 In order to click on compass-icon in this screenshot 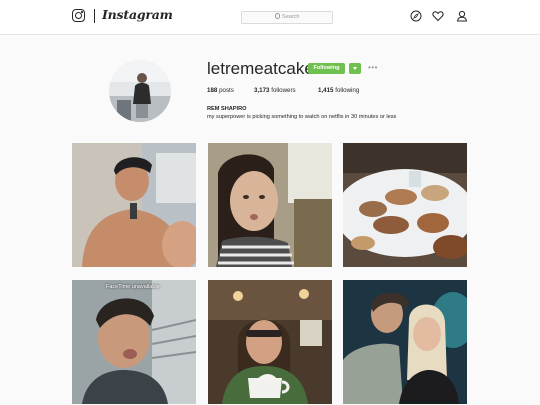, I will do `click(416, 16)`.